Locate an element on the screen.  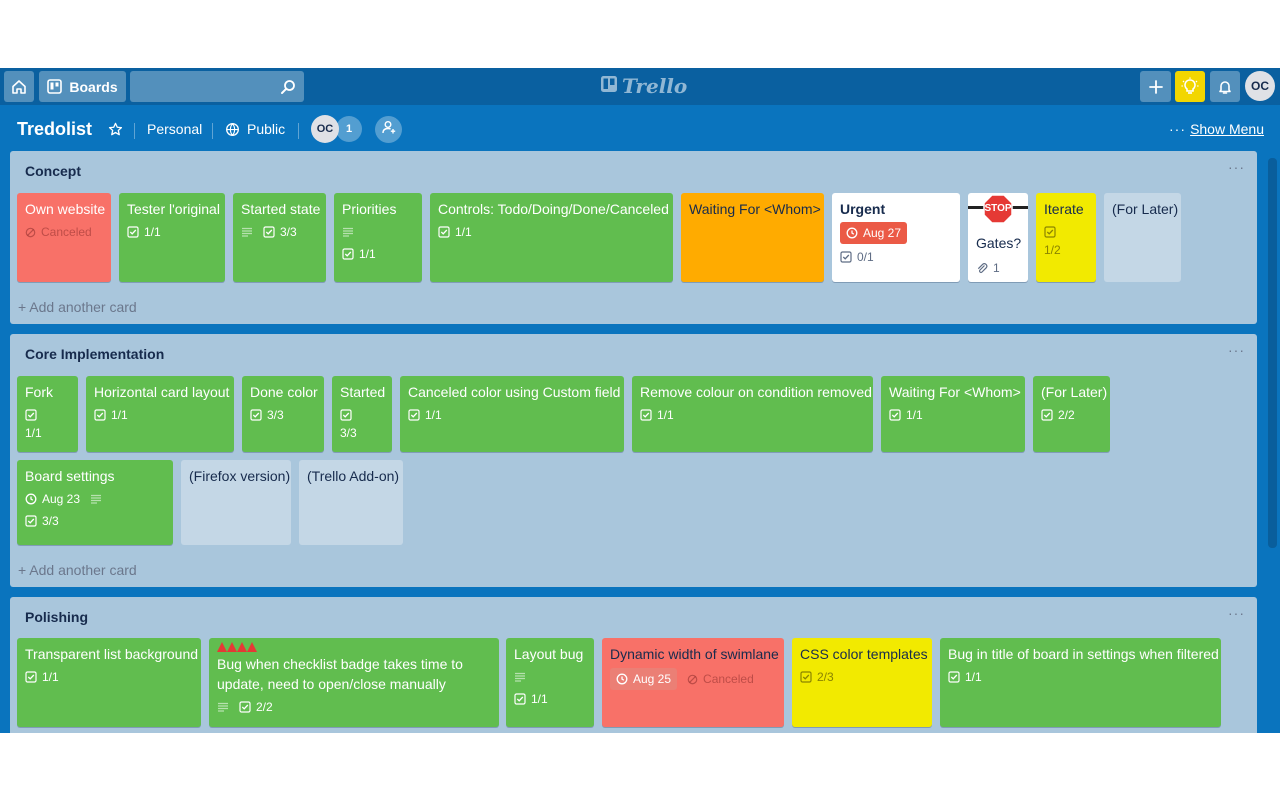
attachment-badge: 1 is located at coordinates (988, 268).